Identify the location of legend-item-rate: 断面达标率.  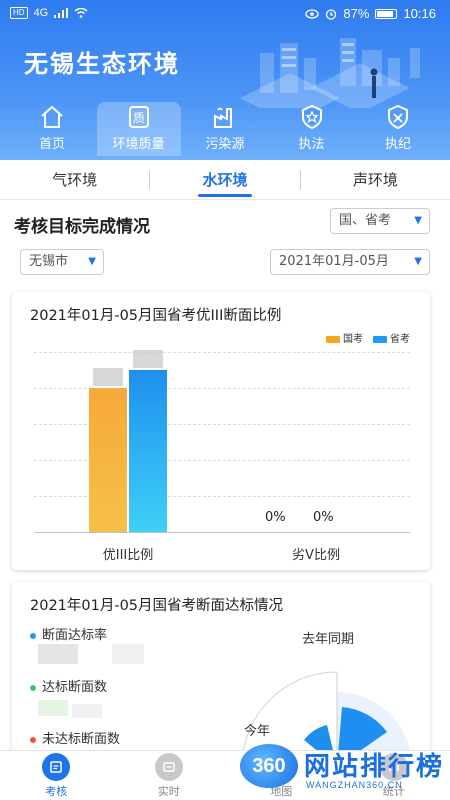
(68, 633).